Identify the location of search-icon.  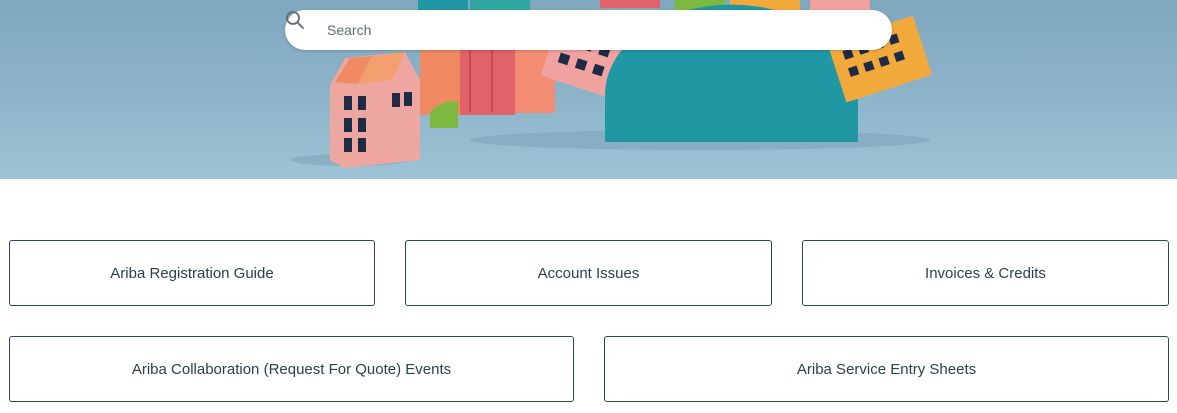
(302, 25).